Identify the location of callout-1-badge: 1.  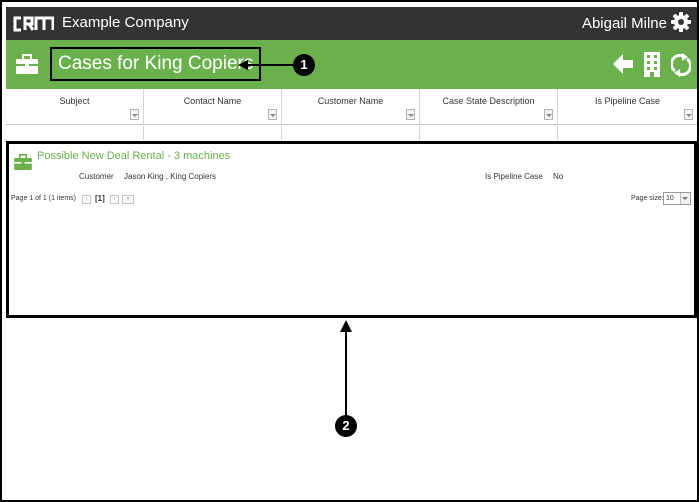
(304, 65).